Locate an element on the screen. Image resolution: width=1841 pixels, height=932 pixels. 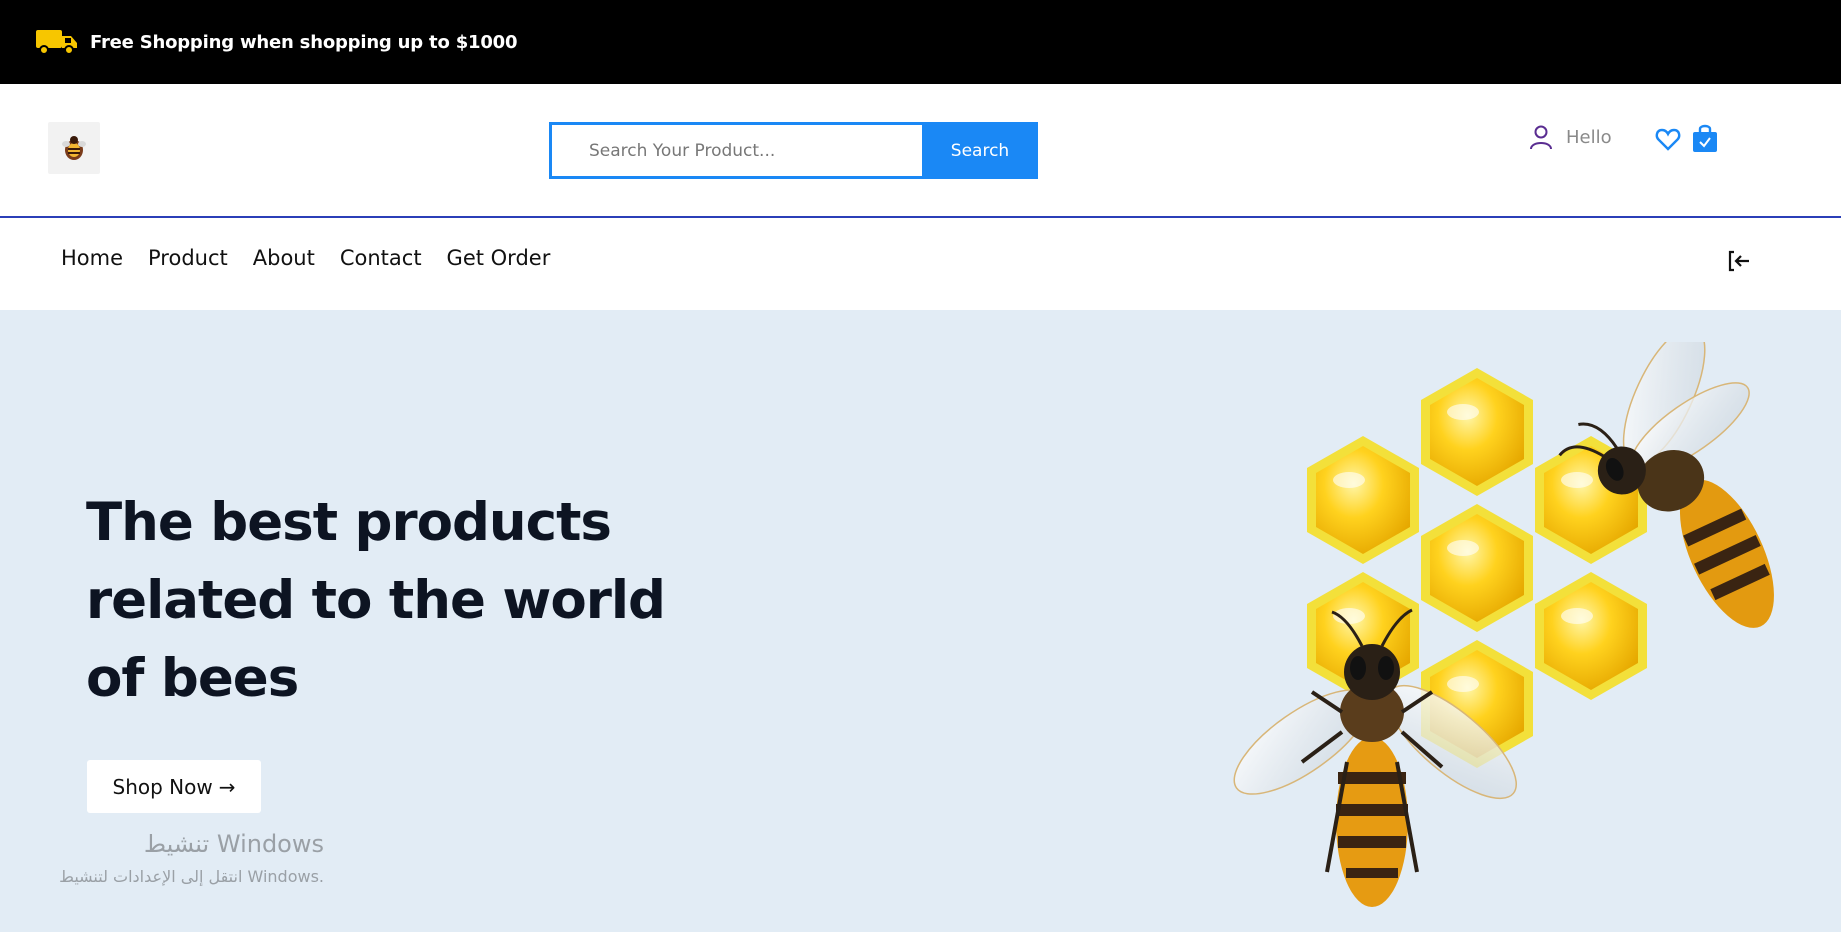
main-nav: Home Product About Contact Get Order is located at coordinates (920, 264).